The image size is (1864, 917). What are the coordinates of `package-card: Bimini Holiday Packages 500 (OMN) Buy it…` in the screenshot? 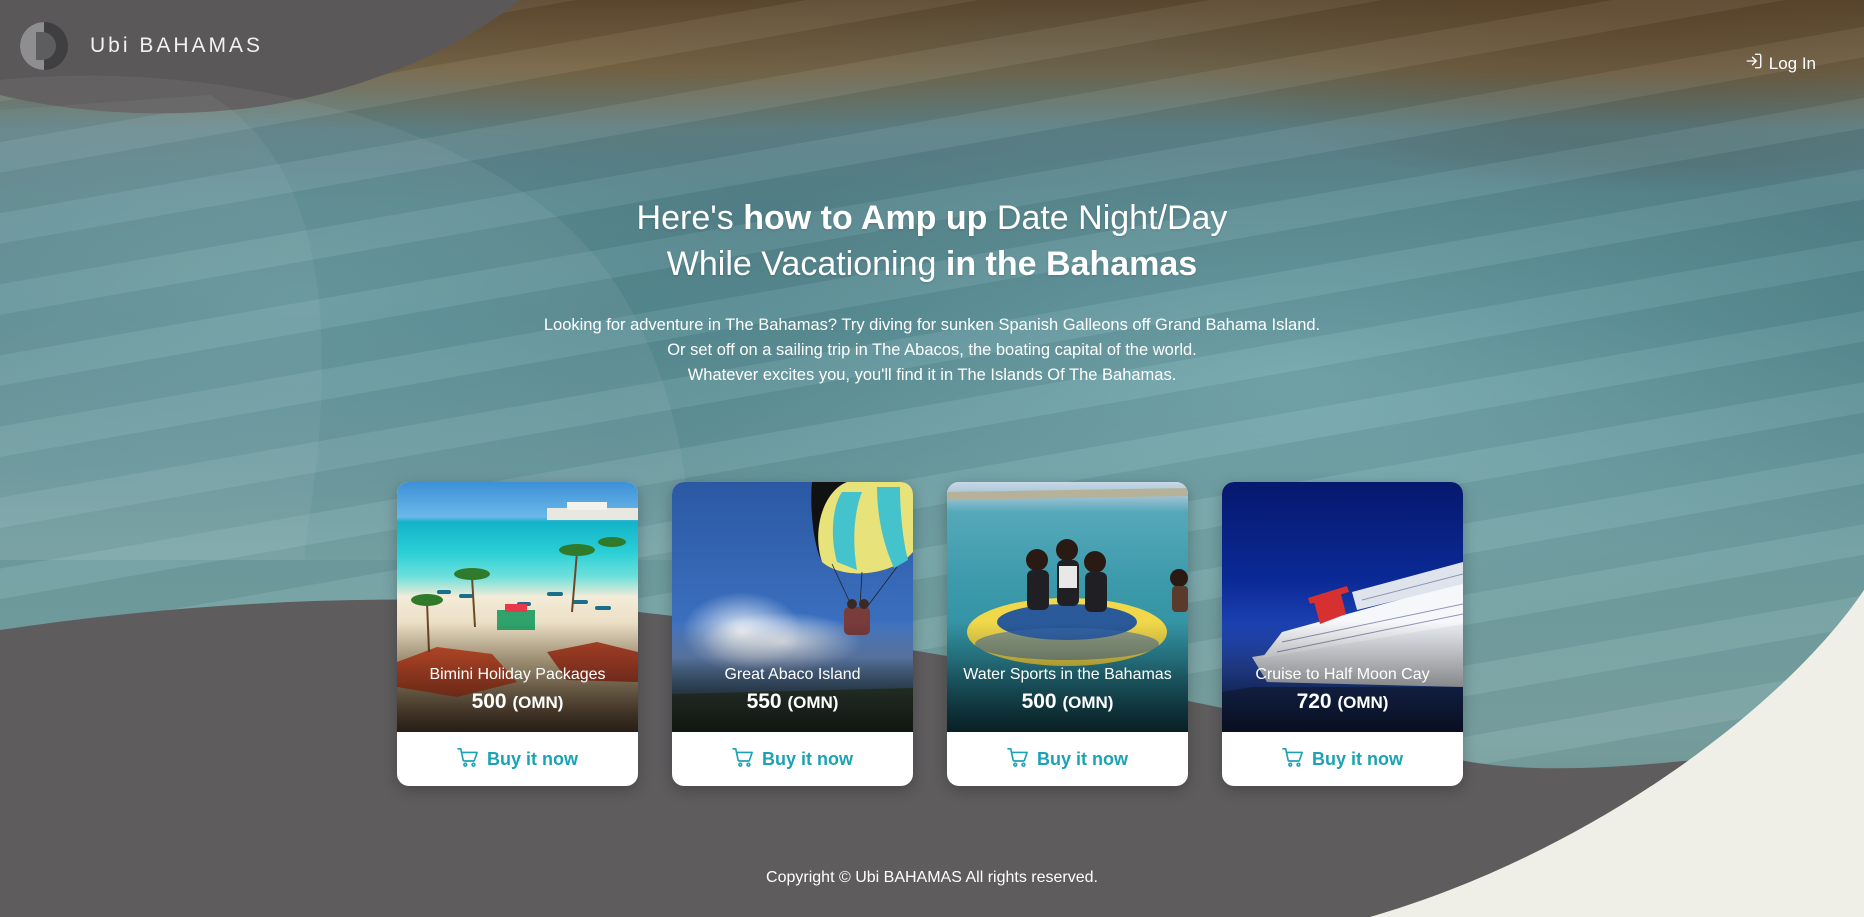 It's located at (517, 634).